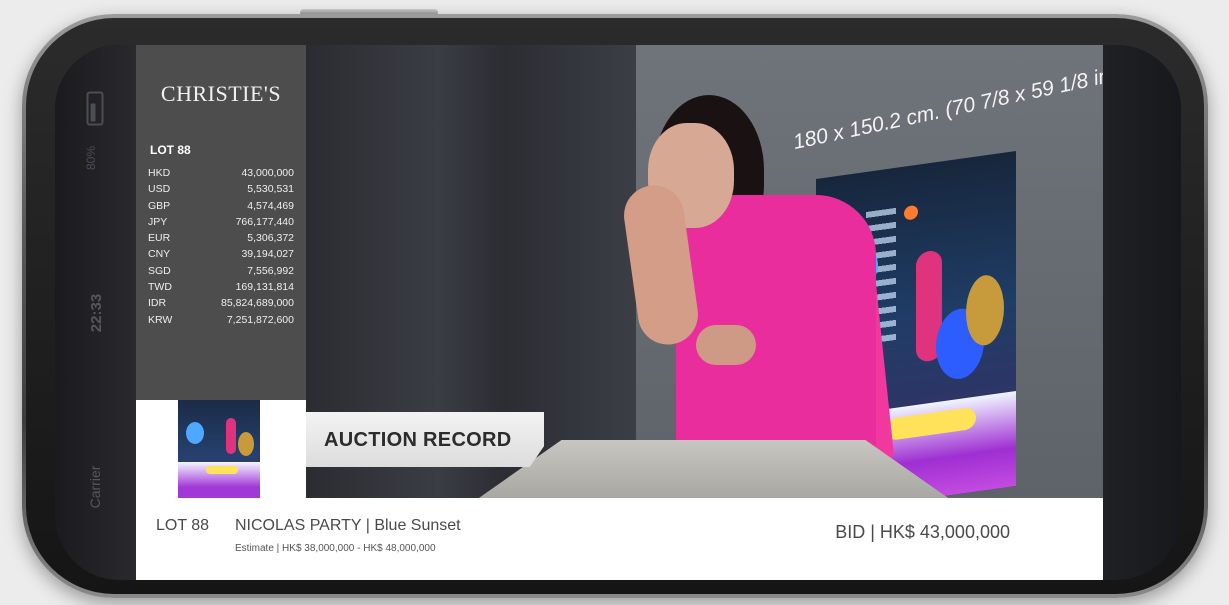  What do you see at coordinates (222, 470) in the screenshot?
I see `thumbnail-river` at bounding box center [222, 470].